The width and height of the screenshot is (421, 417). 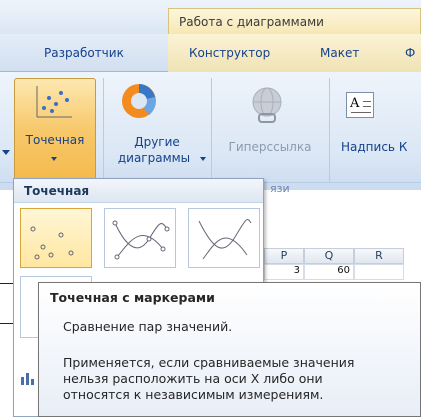 I want to click on context-tab-chart-tools: Работа с диаграммами, so click(x=294, y=21).